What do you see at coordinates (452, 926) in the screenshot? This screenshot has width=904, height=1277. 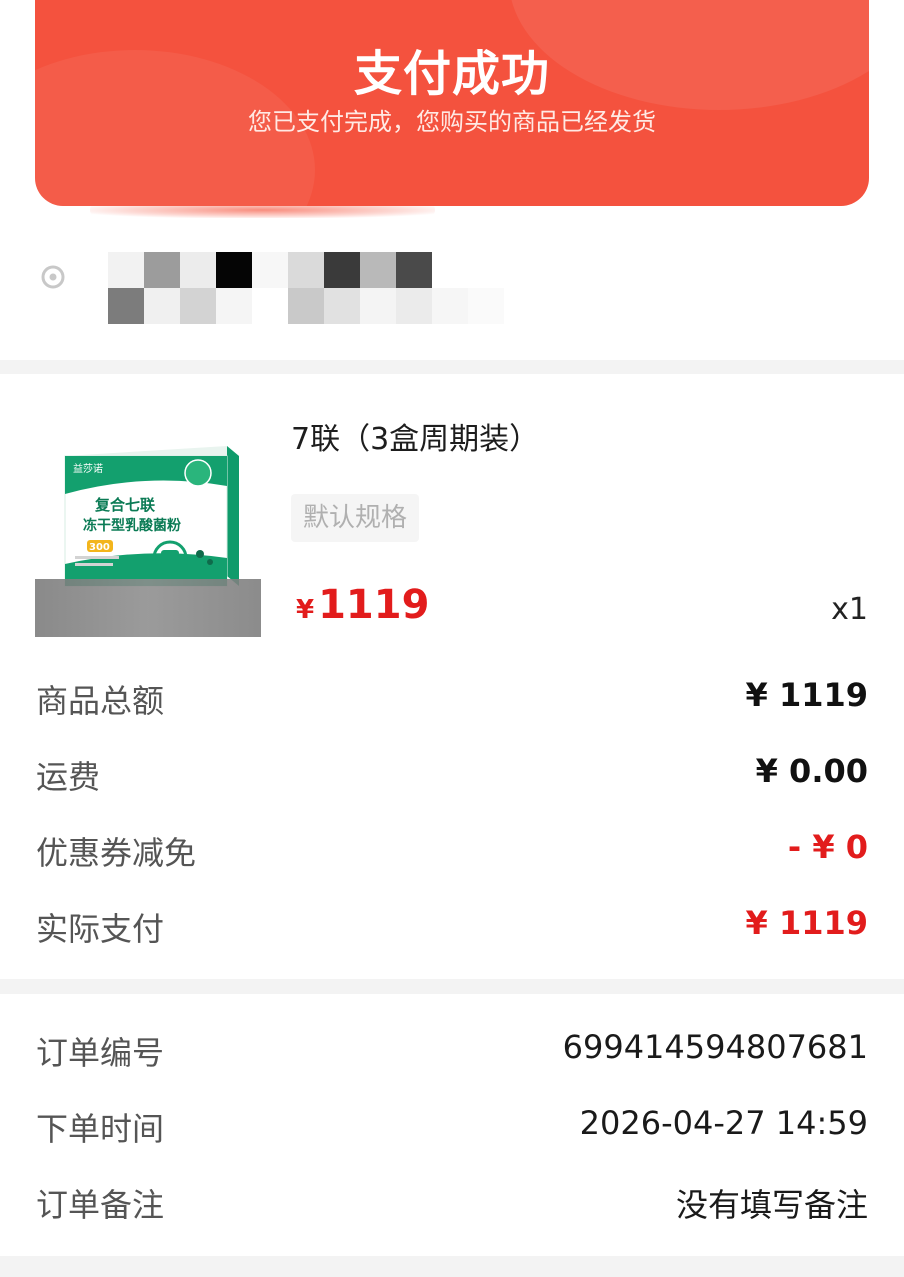 I see `actual-payment-row: 实际支付 ¥ 1119` at bounding box center [452, 926].